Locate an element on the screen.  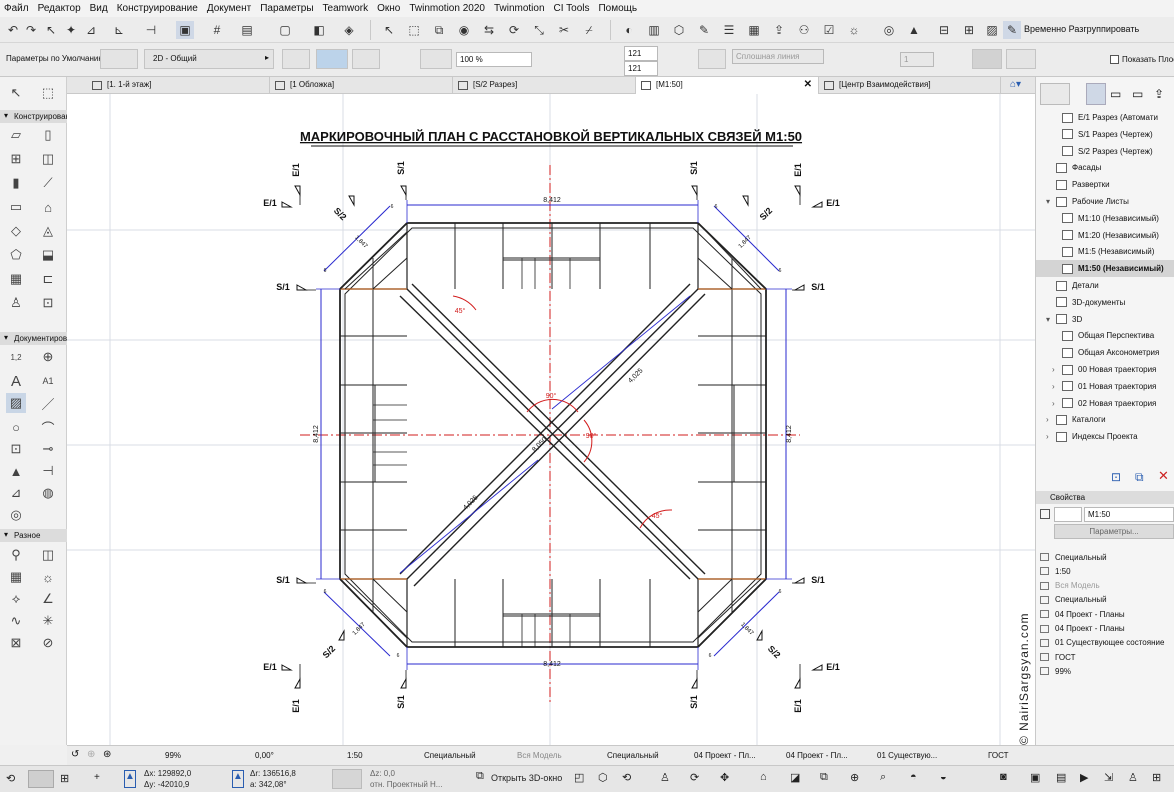
curtain-wall-icon: ▦ is located at coordinates (16, 279).